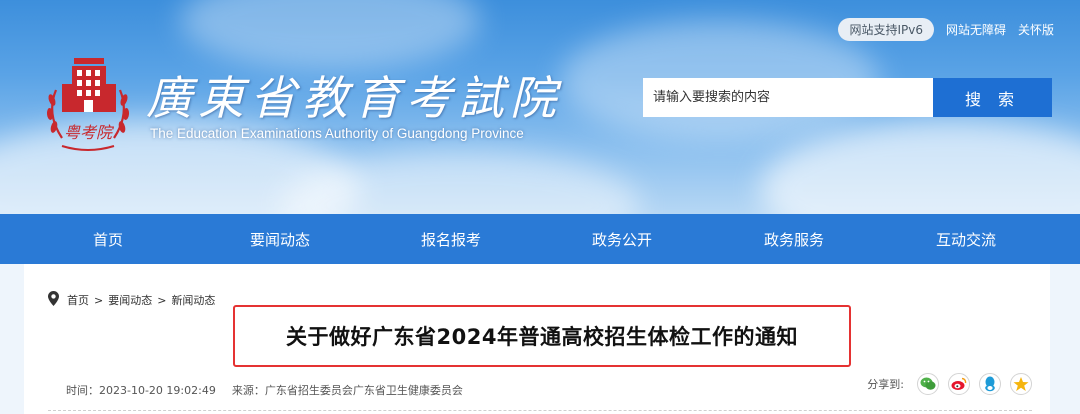  I want to click on search-button: 搜 索, so click(992, 97).